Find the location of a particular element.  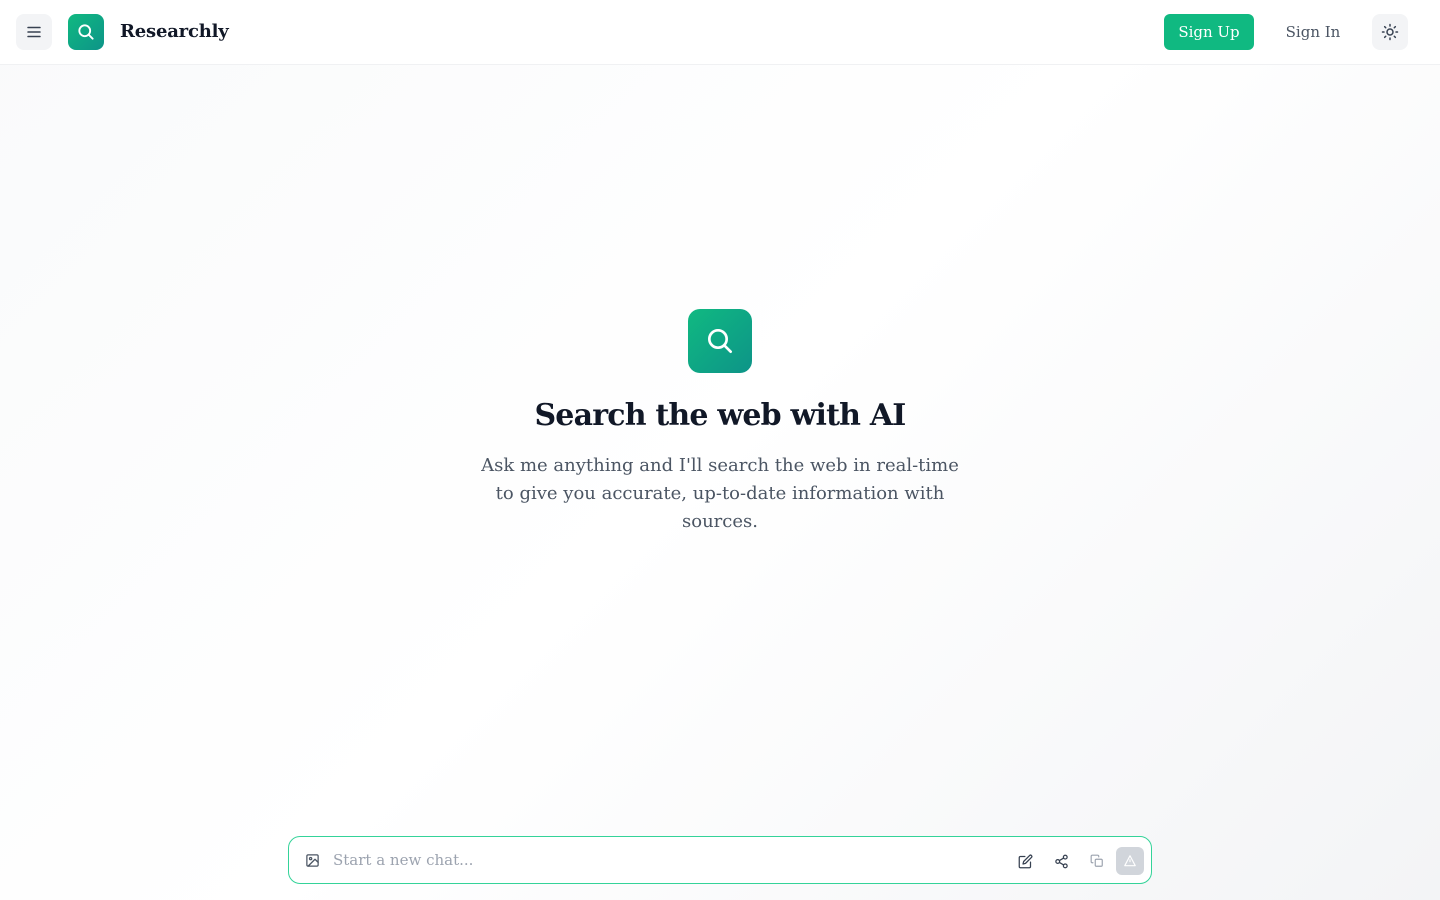

send-button is located at coordinates (1130, 861).